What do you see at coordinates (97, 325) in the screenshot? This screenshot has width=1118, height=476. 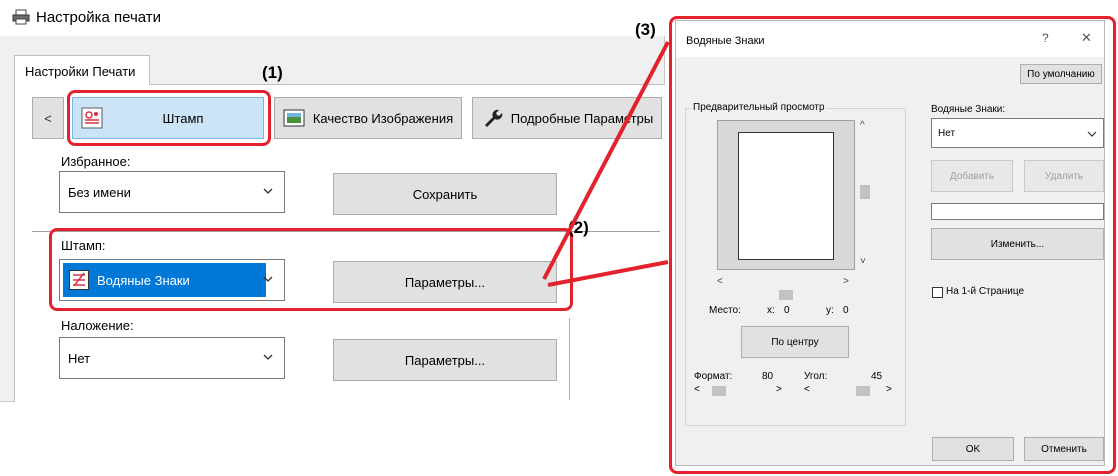 I see `overlay-label: Наложение:` at bounding box center [97, 325].